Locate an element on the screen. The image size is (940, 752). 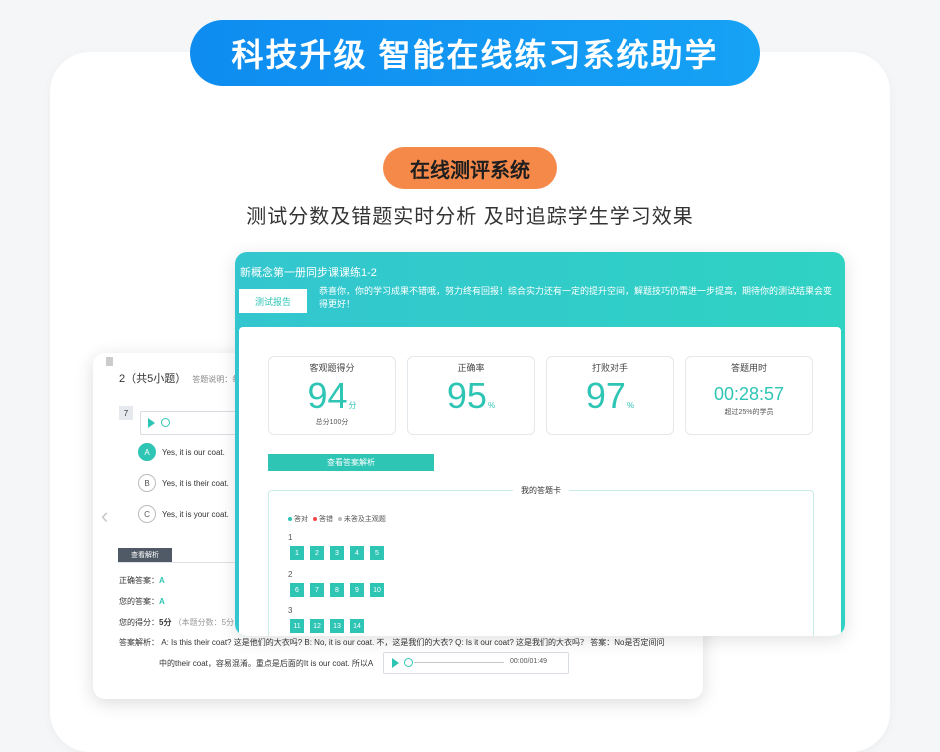
previous-arrow-icon: ‹ is located at coordinates (104, 516).